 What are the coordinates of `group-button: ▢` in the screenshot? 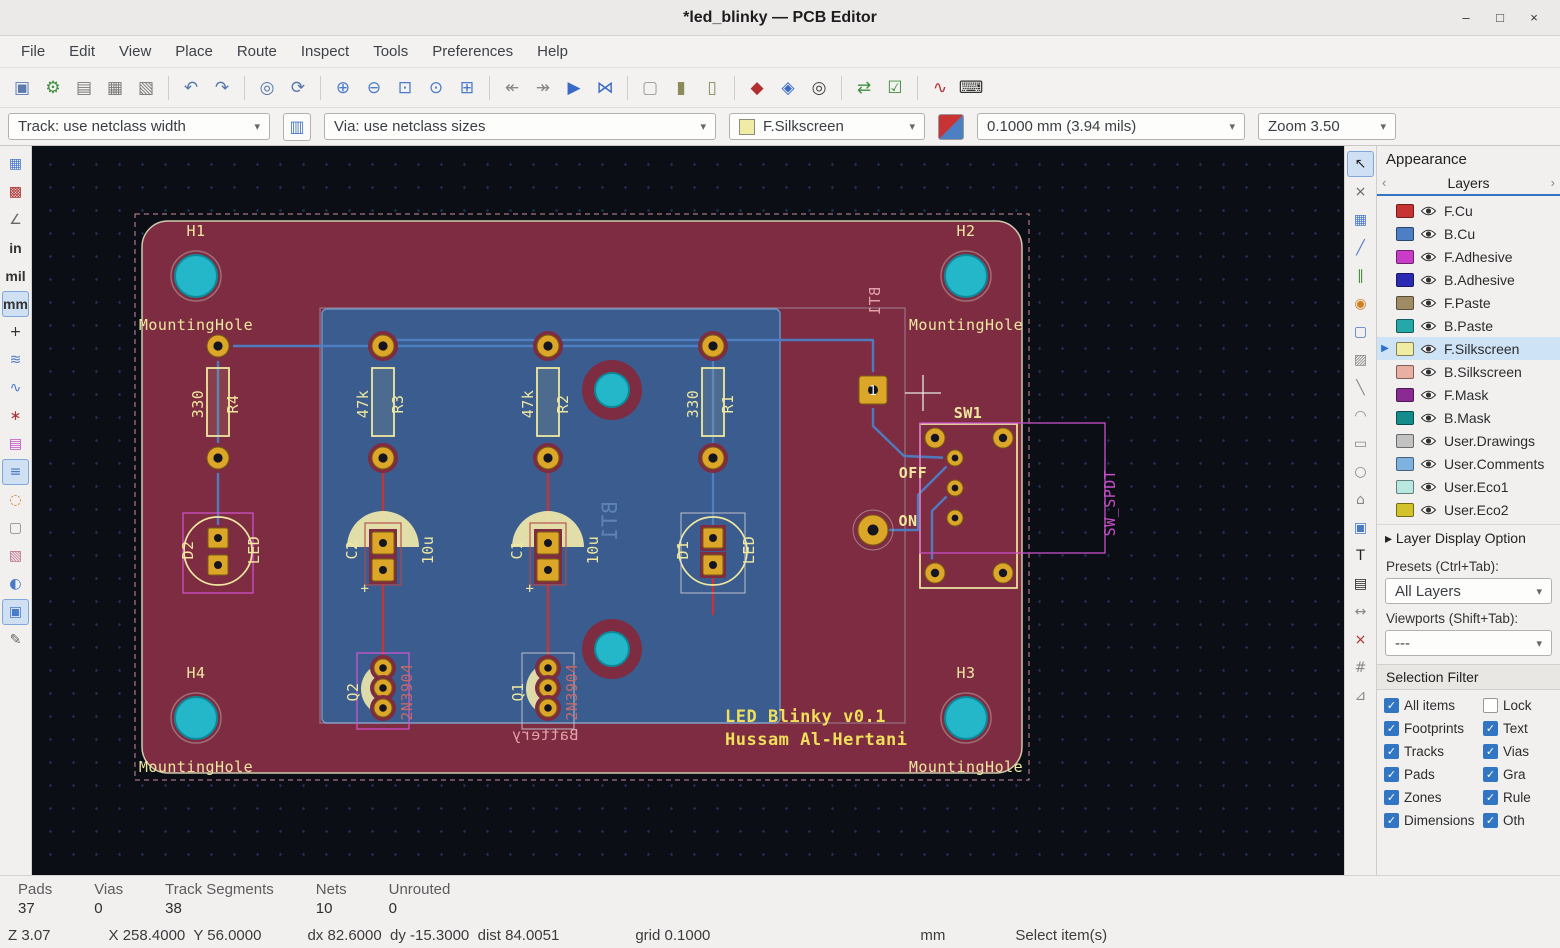 It's located at (650, 88).